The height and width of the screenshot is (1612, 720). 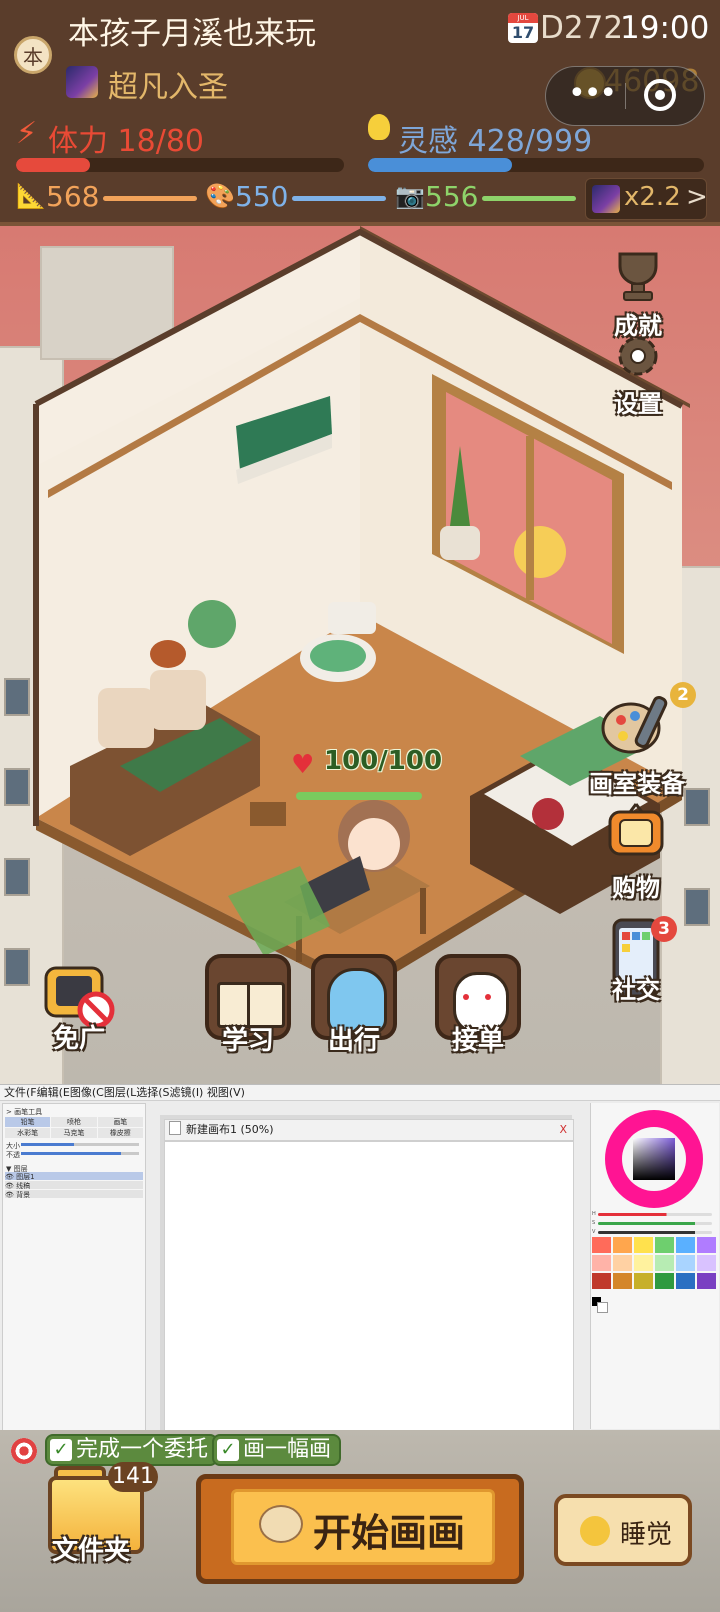 I want to click on chevron-right-icon: >, so click(x=697, y=197).